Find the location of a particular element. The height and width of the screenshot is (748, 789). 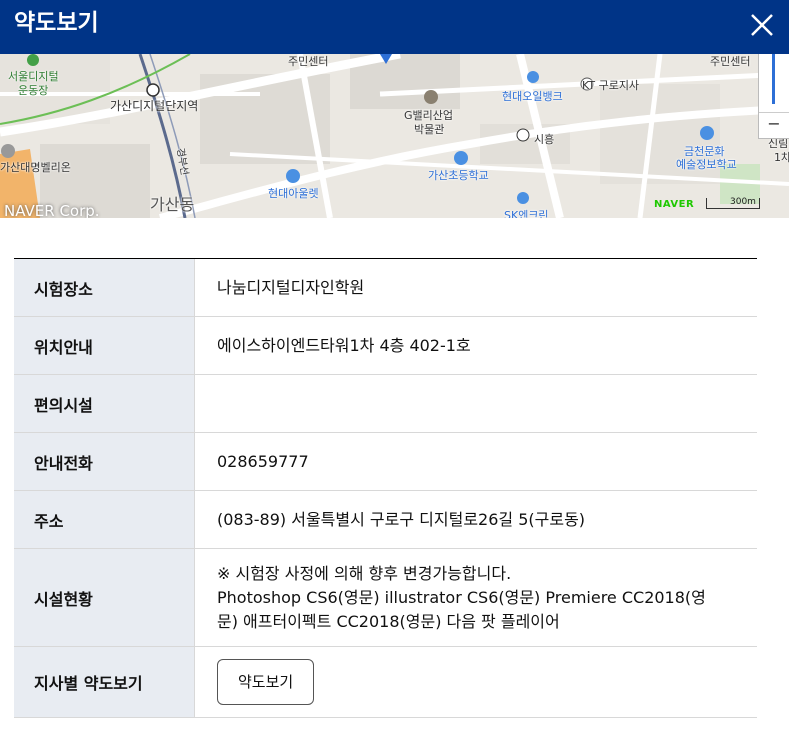

facility-line: 문) 애프터이펙트 CC2018(영문) 다음 팟 플레이어 is located at coordinates (388, 621).